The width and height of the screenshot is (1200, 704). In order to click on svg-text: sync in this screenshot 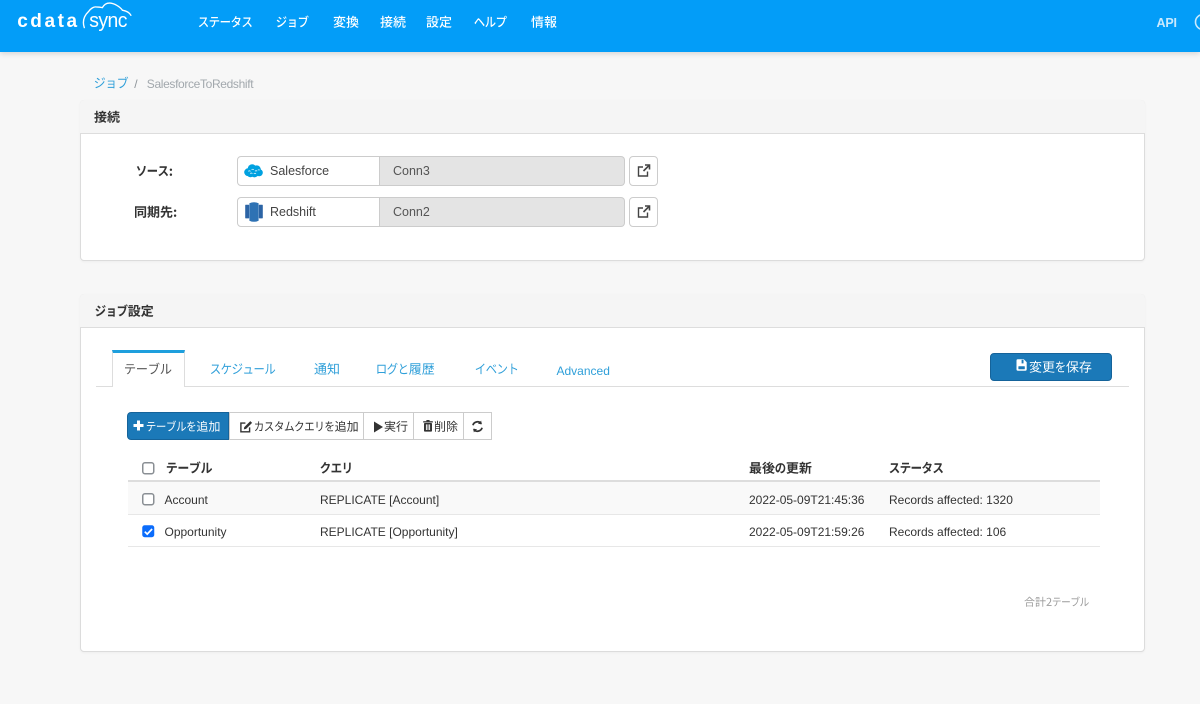, I will do `click(108, 21)`.